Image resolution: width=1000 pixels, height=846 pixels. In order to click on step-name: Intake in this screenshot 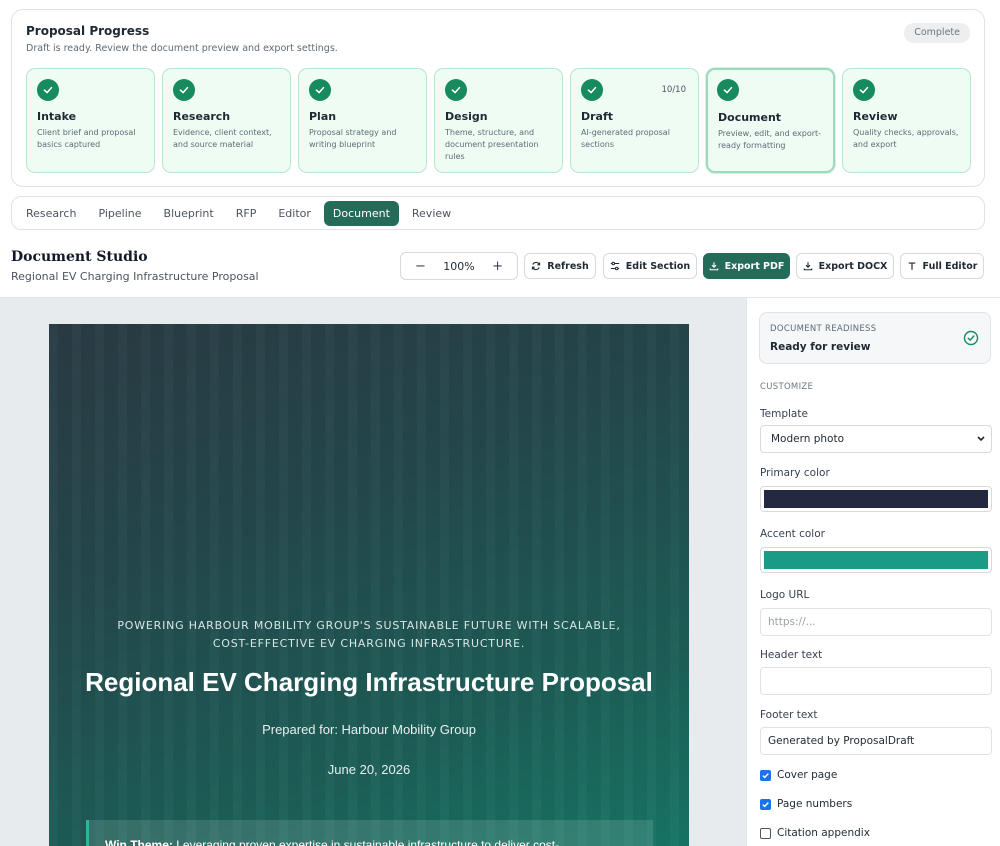, I will do `click(57, 116)`.